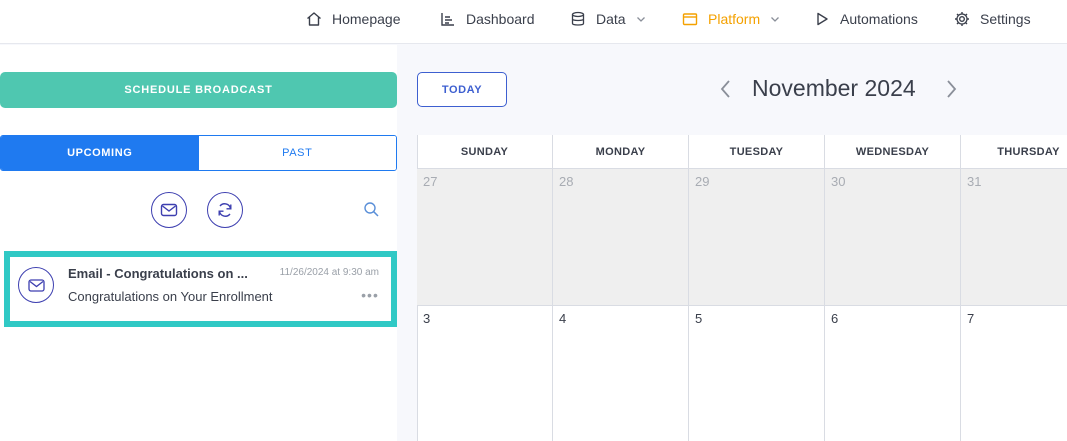  I want to click on day-number: 28, so click(566, 181).